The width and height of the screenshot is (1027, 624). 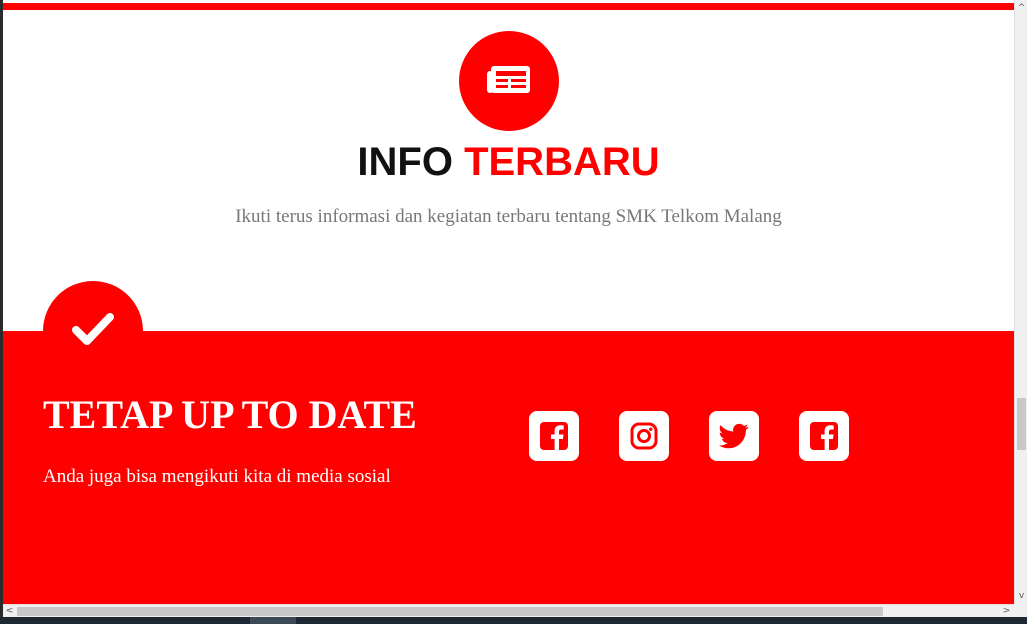 What do you see at coordinates (562, 162) in the screenshot?
I see `title-part2: TERBARU` at bounding box center [562, 162].